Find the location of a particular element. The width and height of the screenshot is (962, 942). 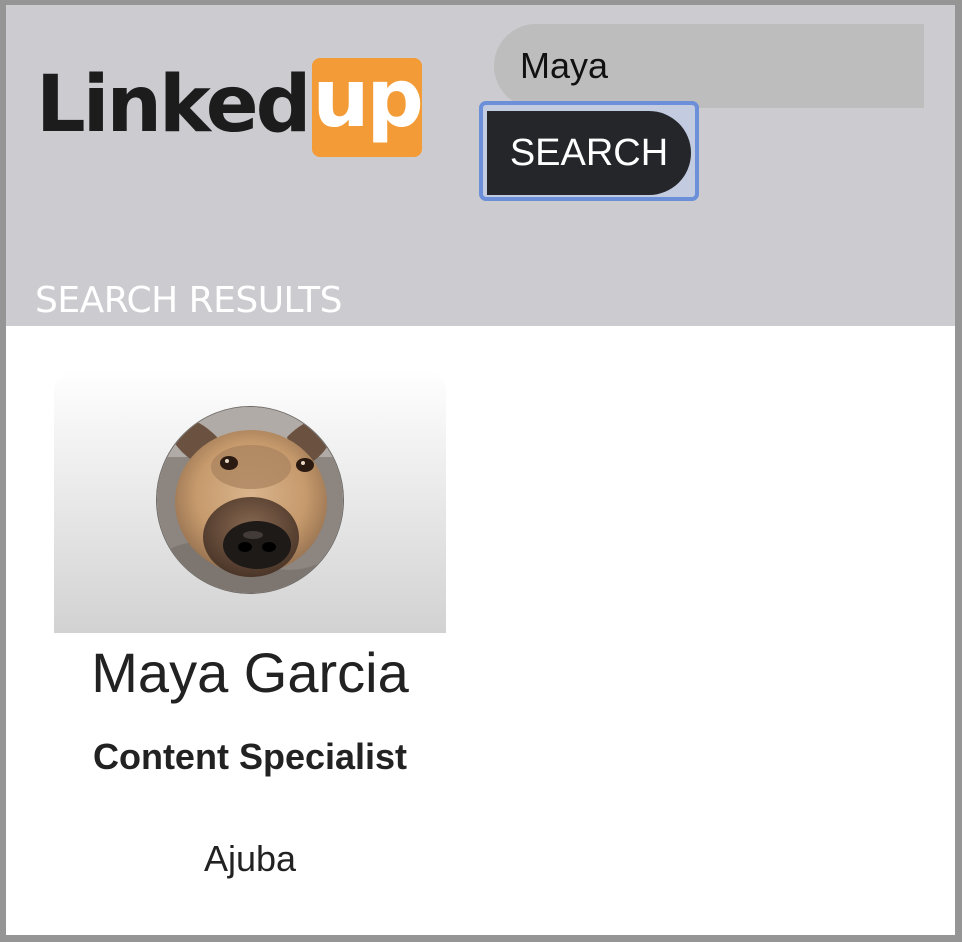

result-job-title: Content Specialist is located at coordinates (250, 756).